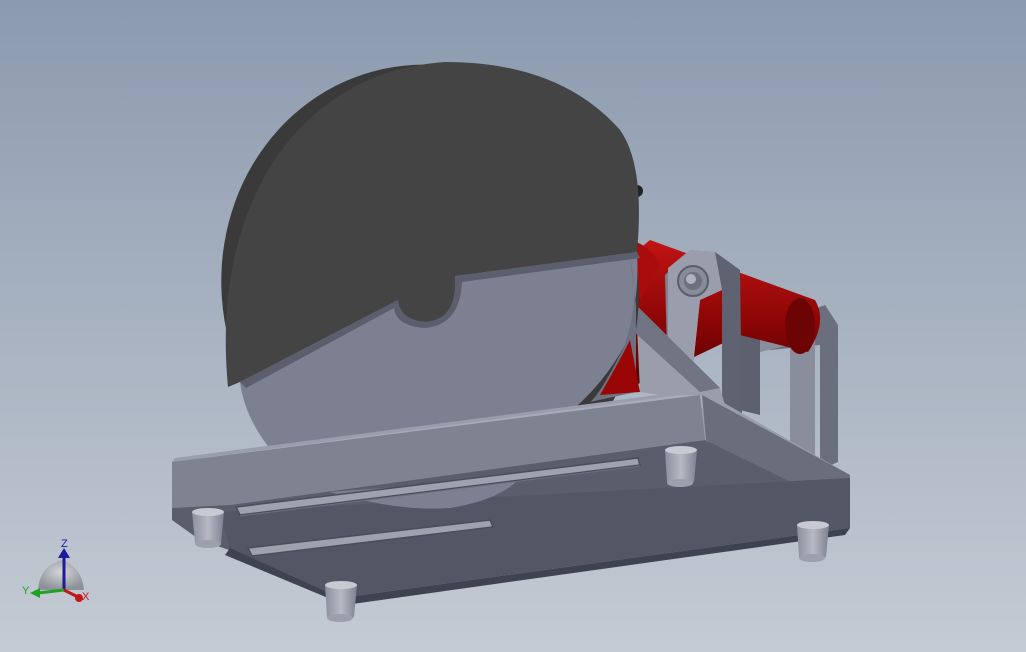 The height and width of the screenshot is (652, 1026). I want to click on triad-z-label: Z, so click(64, 544).